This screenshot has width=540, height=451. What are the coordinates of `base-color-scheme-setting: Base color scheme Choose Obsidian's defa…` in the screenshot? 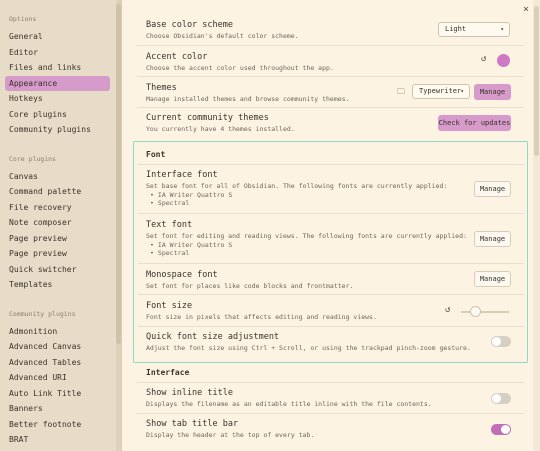 It's located at (222, 30).